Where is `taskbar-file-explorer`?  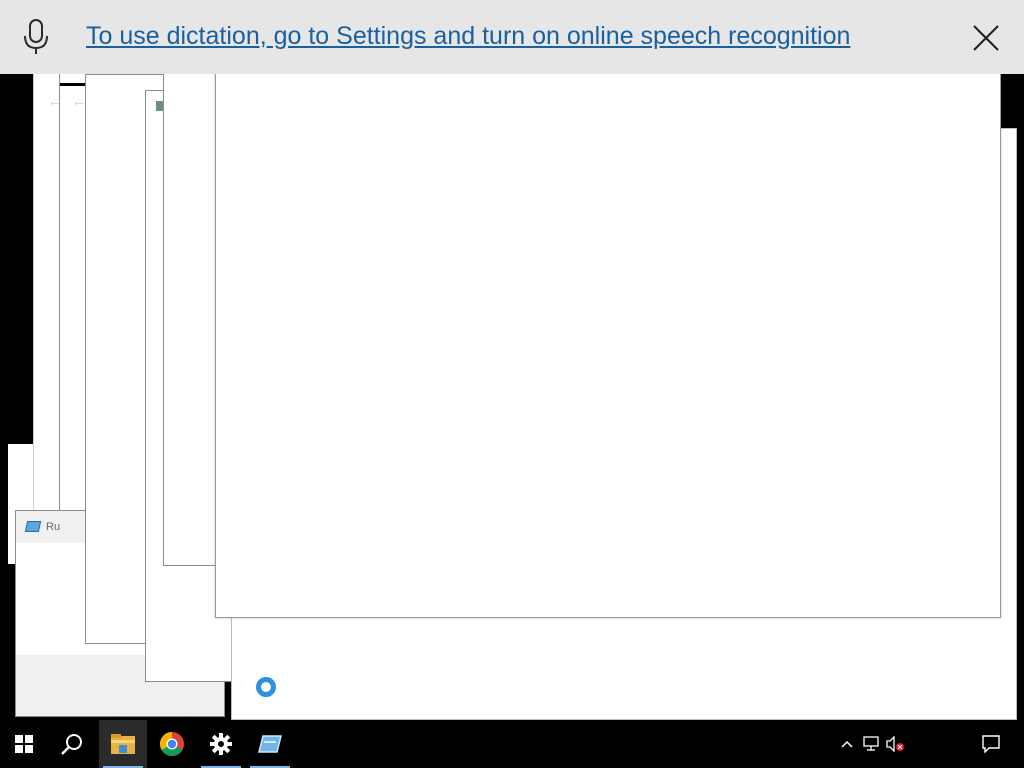 taskbar-file-explorer is located at coordinates (123, 744).